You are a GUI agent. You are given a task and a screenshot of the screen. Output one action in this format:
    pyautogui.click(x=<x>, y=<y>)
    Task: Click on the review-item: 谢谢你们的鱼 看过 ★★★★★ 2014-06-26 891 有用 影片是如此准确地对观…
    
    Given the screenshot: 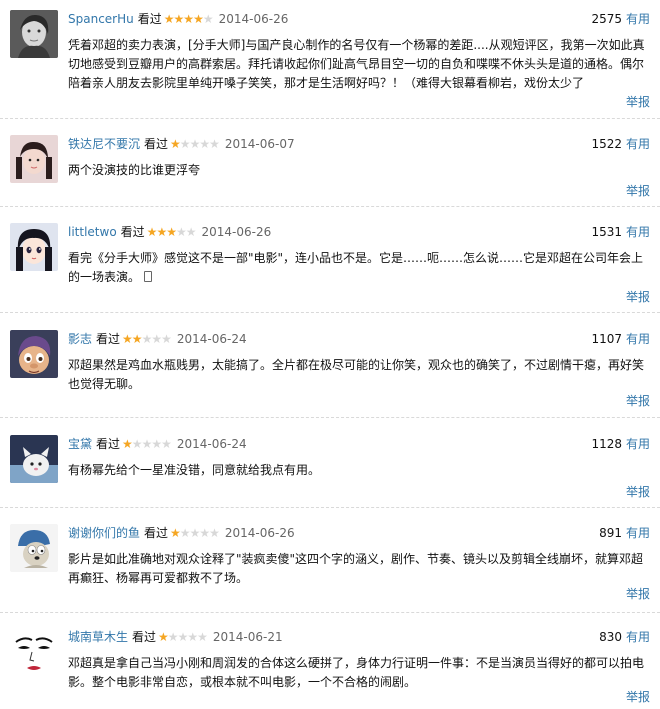 What is the action you would take?
    pyautogui.click(x=330, y=564)
    